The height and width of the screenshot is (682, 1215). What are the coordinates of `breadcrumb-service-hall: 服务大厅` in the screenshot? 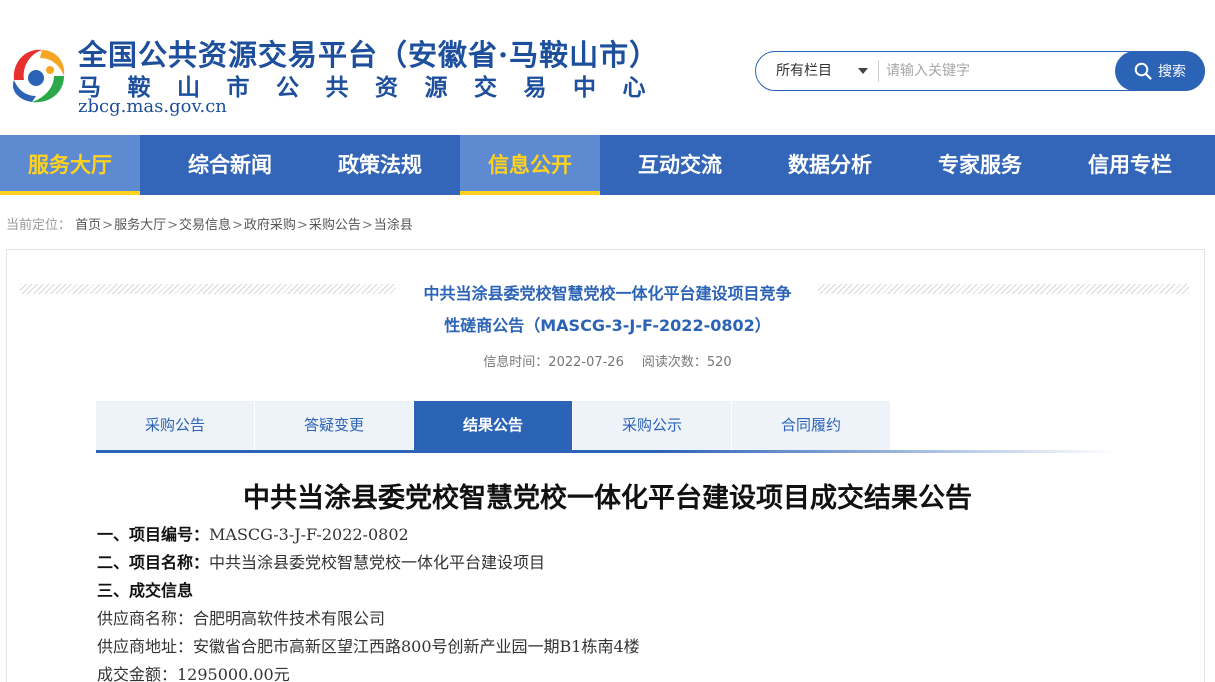 It's located at (140, 225).